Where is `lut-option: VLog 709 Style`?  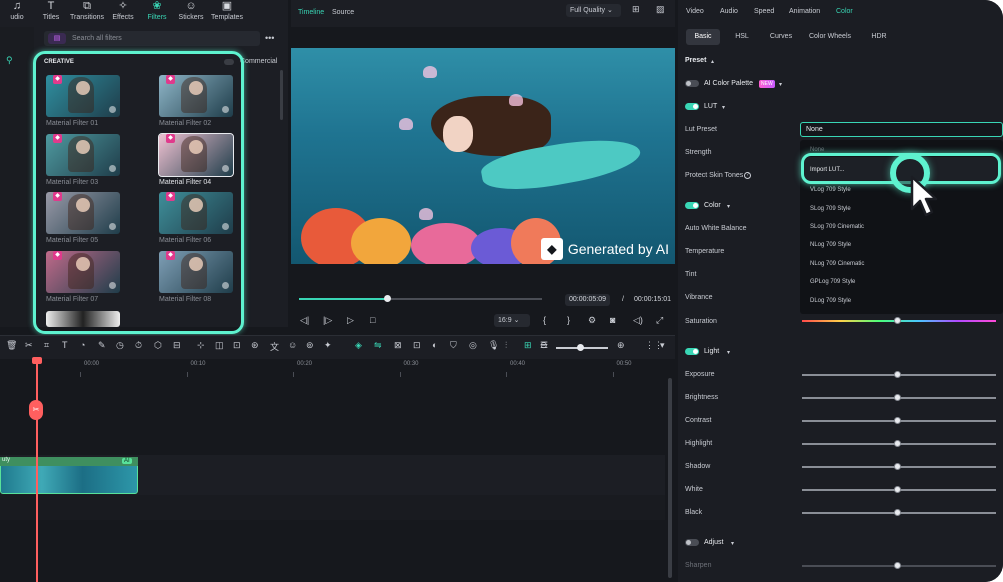
lut-option: VLog 709 Style is located at coordinates (830, 190).